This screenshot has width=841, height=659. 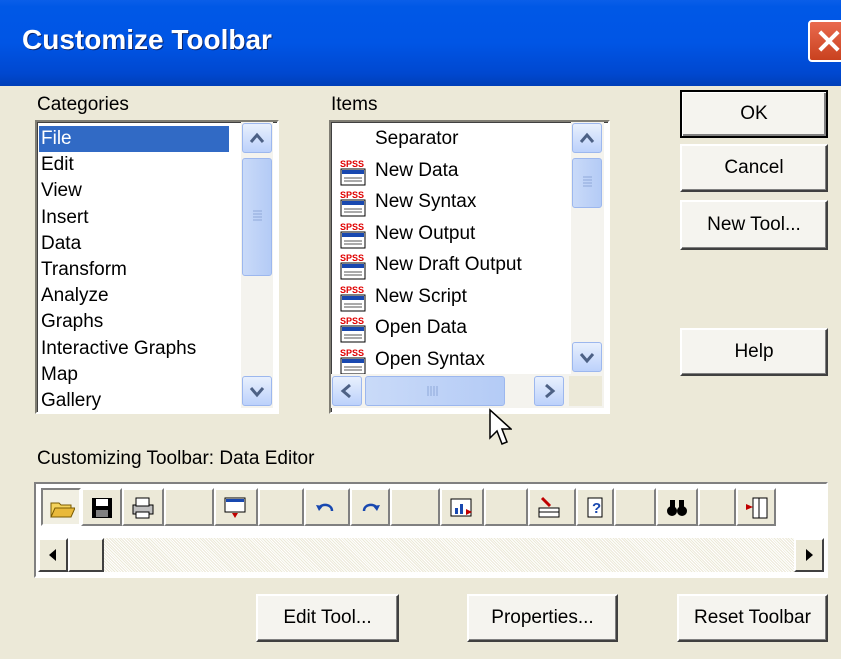 What do you see at coordinates (353, 266) in the screenshot?
I see `spss-new-draft-output-icon: SPSS` at bounding box center [353, 266].